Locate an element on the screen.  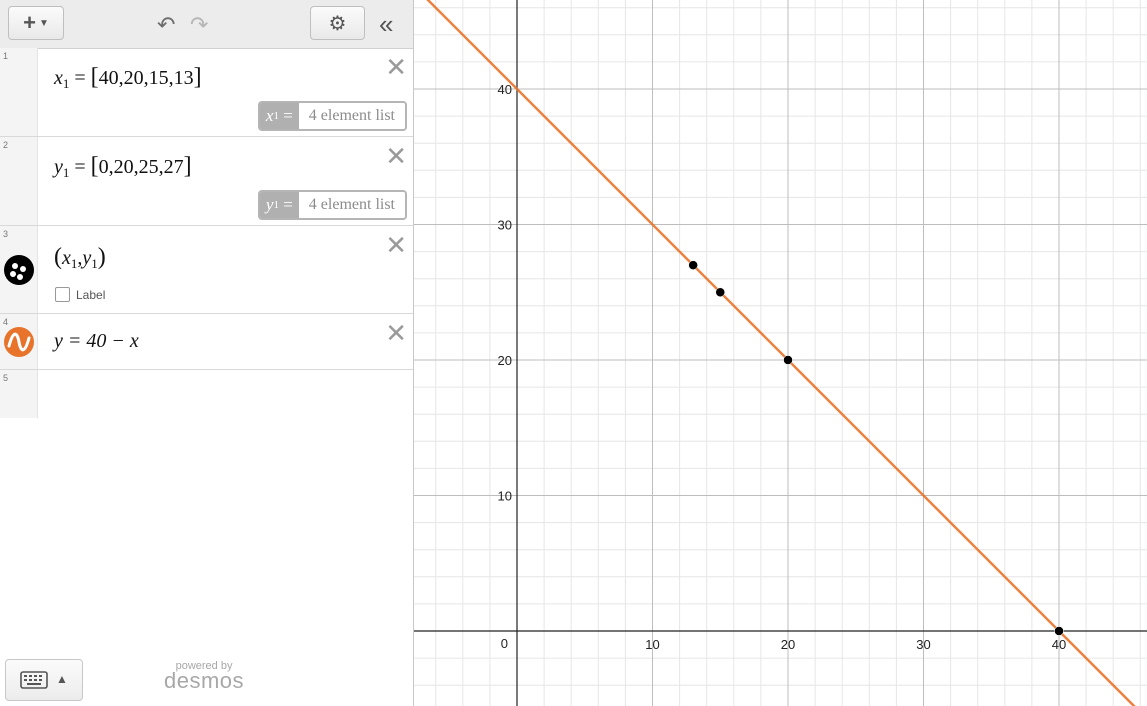
keyboard-icon is located at coordinates (34, 680).